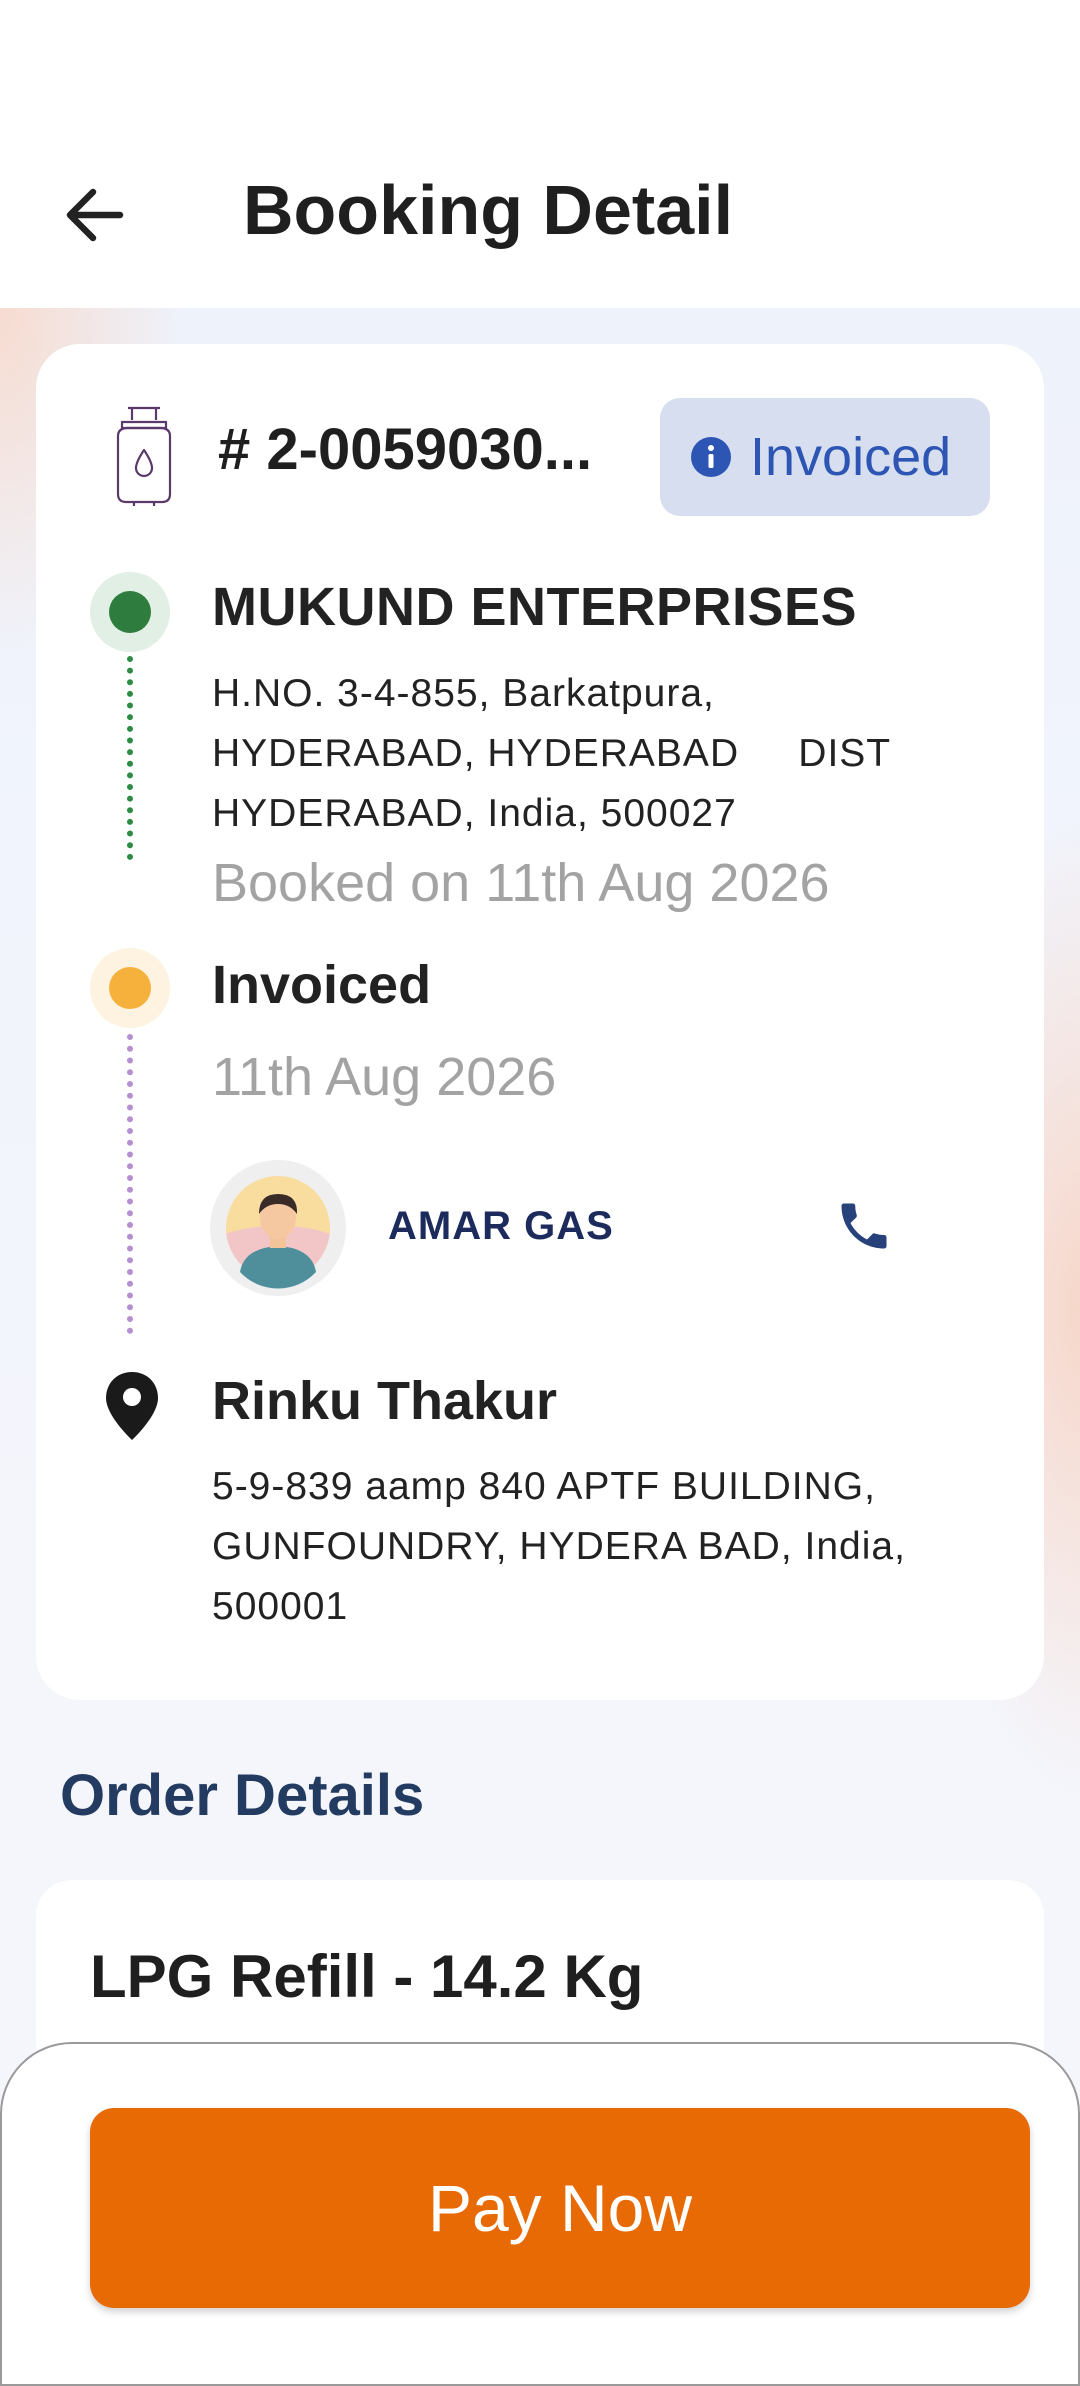 The height and width of the screenshot is (2386, 1080). I want to click on arrow-left-icon, so click(95, 215).